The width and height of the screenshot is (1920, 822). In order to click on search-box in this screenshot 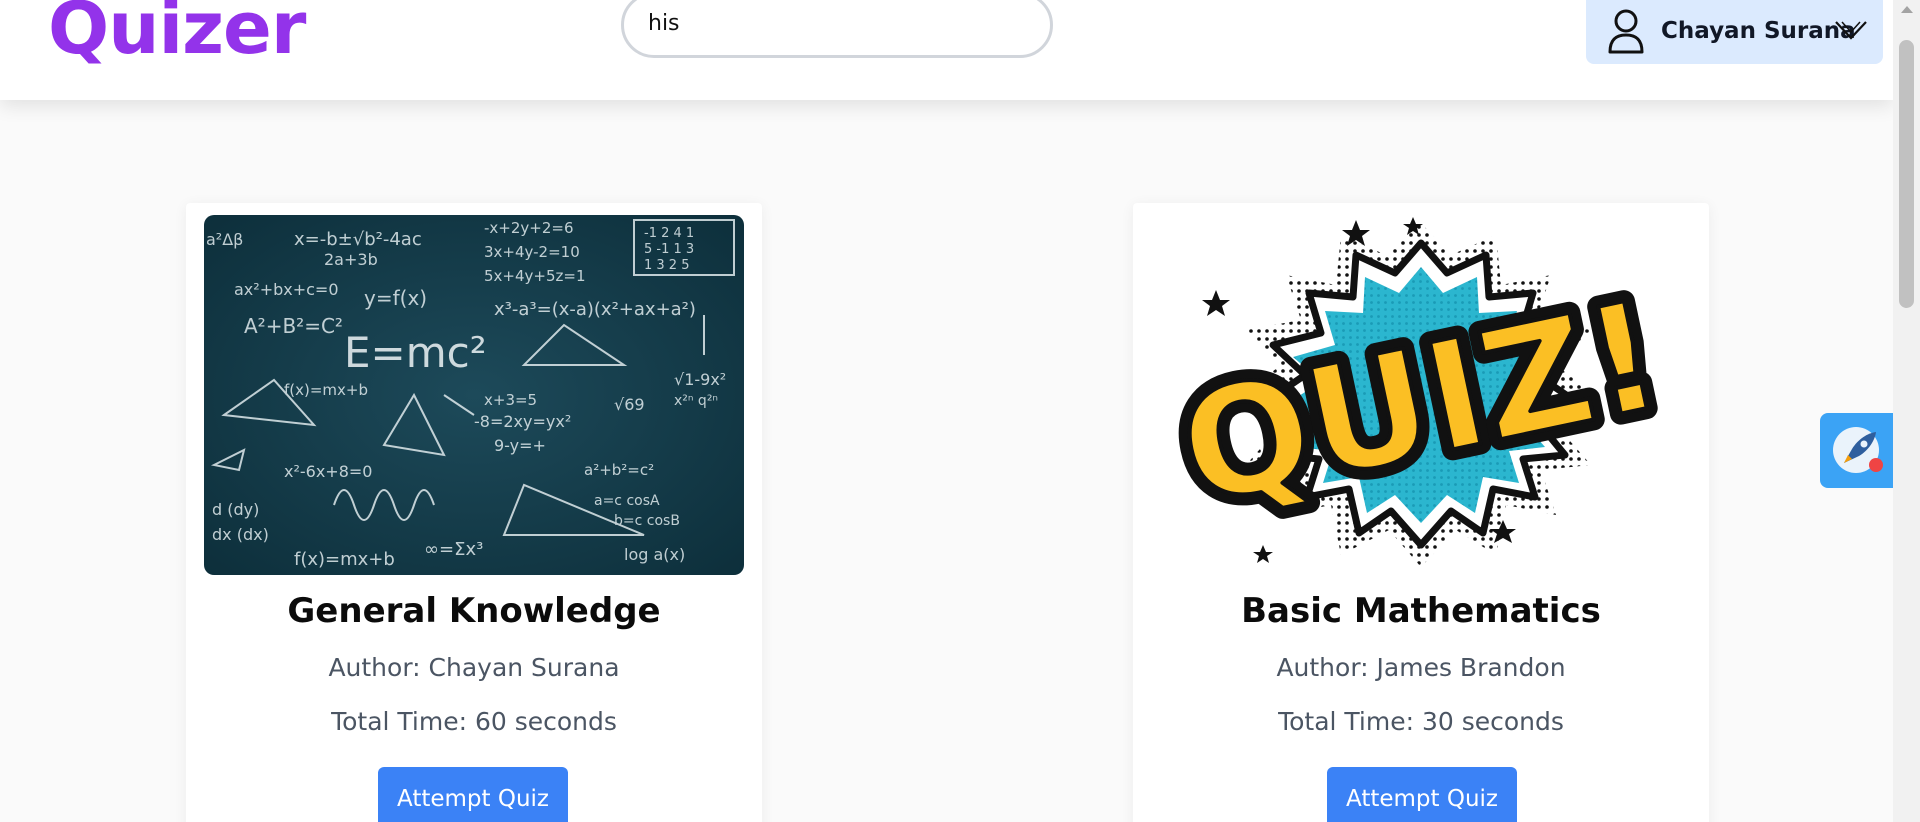, I will do `click(837, 29)`.